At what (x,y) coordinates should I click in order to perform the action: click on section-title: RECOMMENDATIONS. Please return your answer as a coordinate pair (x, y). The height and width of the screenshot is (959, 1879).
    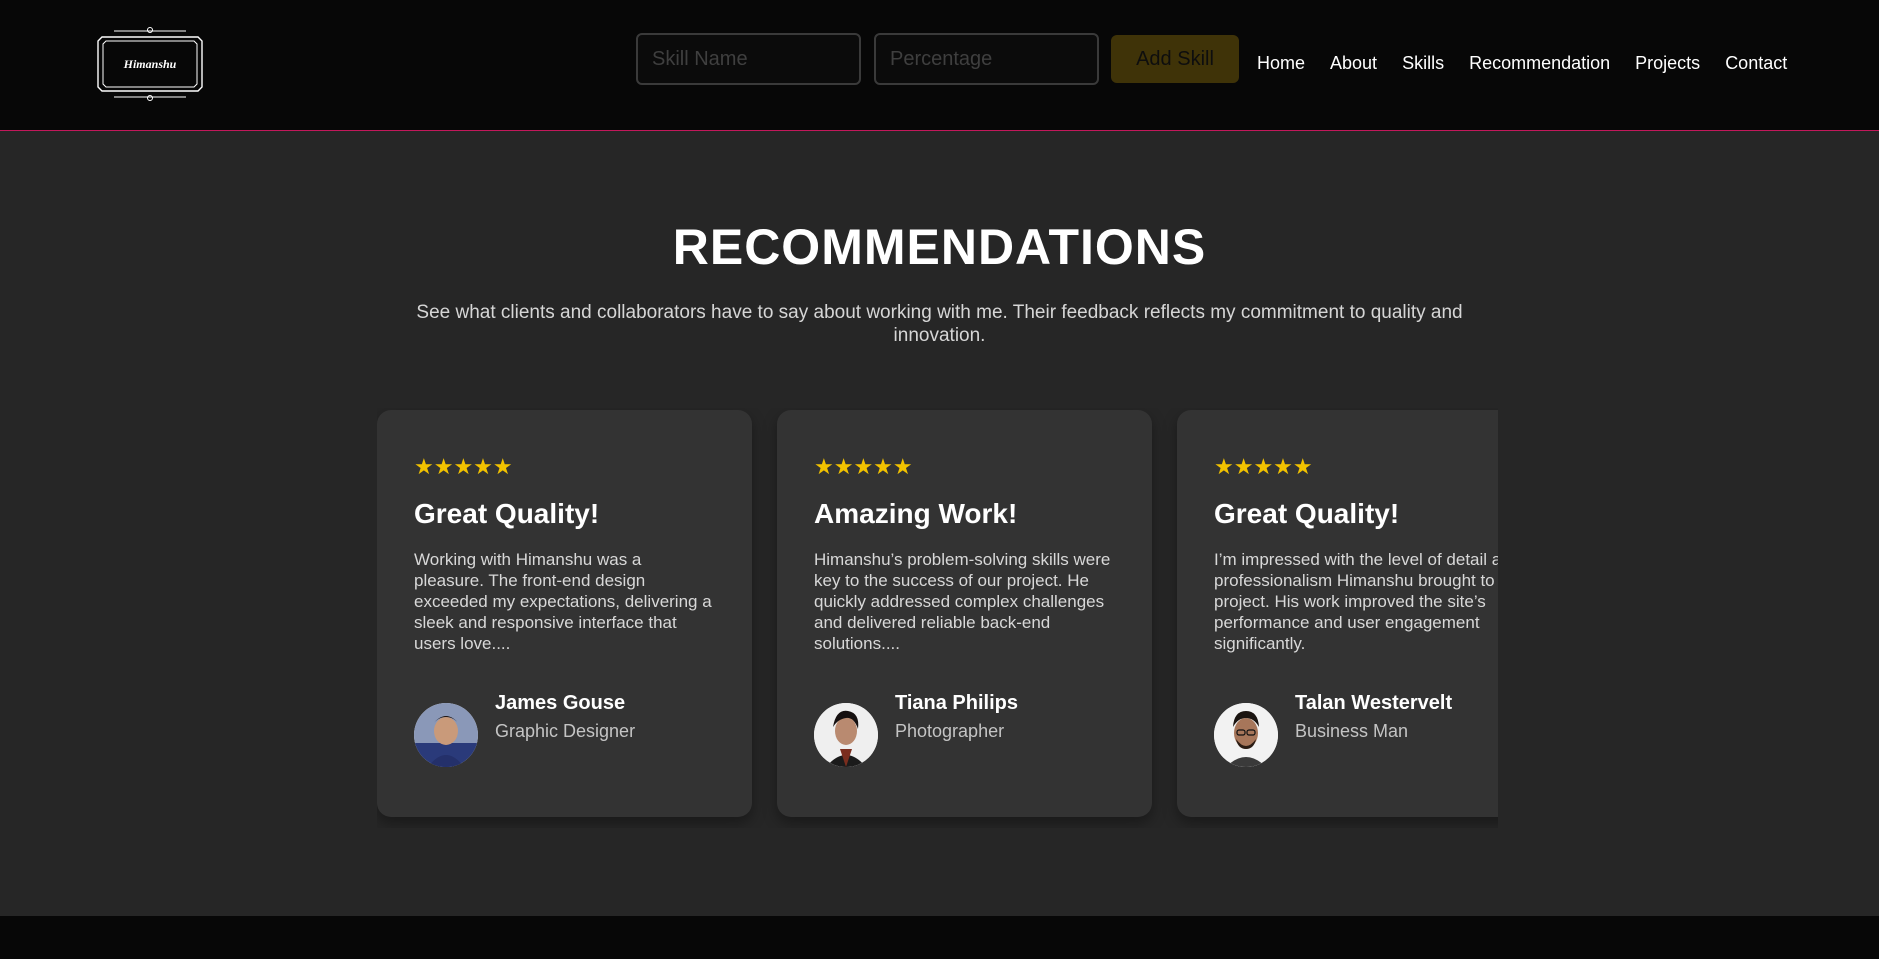
    Looking at the image, I should click on (939, 247).